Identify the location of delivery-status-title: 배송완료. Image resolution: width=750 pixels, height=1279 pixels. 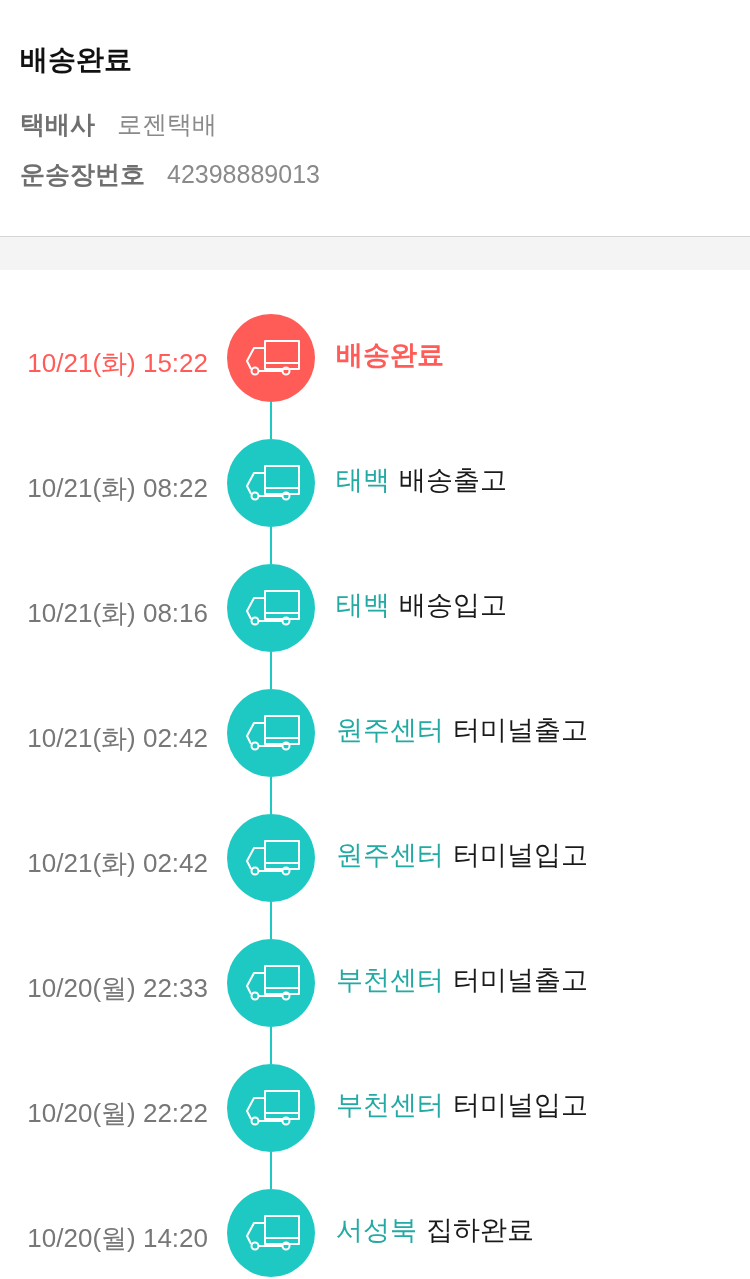
(76, 60).